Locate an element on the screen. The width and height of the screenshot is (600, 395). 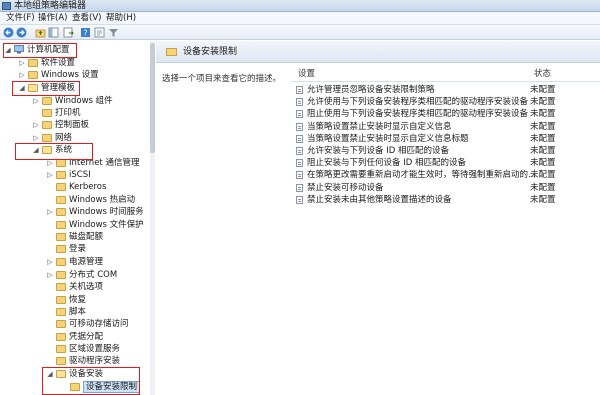
tree-item-label: 分布式 COM is located at coordinates (93, 275).